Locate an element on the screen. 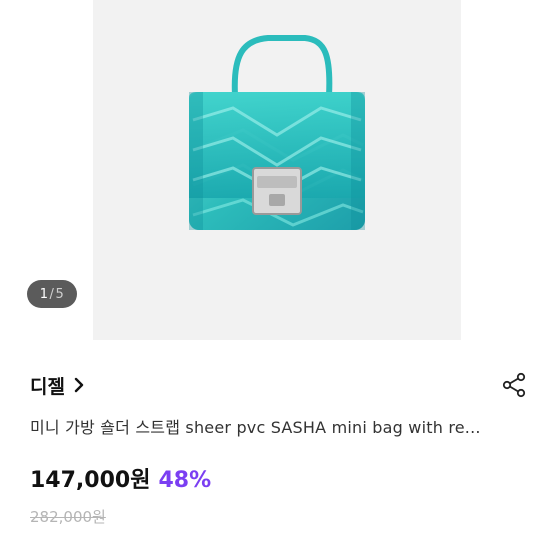  price-row: 147,000원 48% is located at coordinates (120, 478).